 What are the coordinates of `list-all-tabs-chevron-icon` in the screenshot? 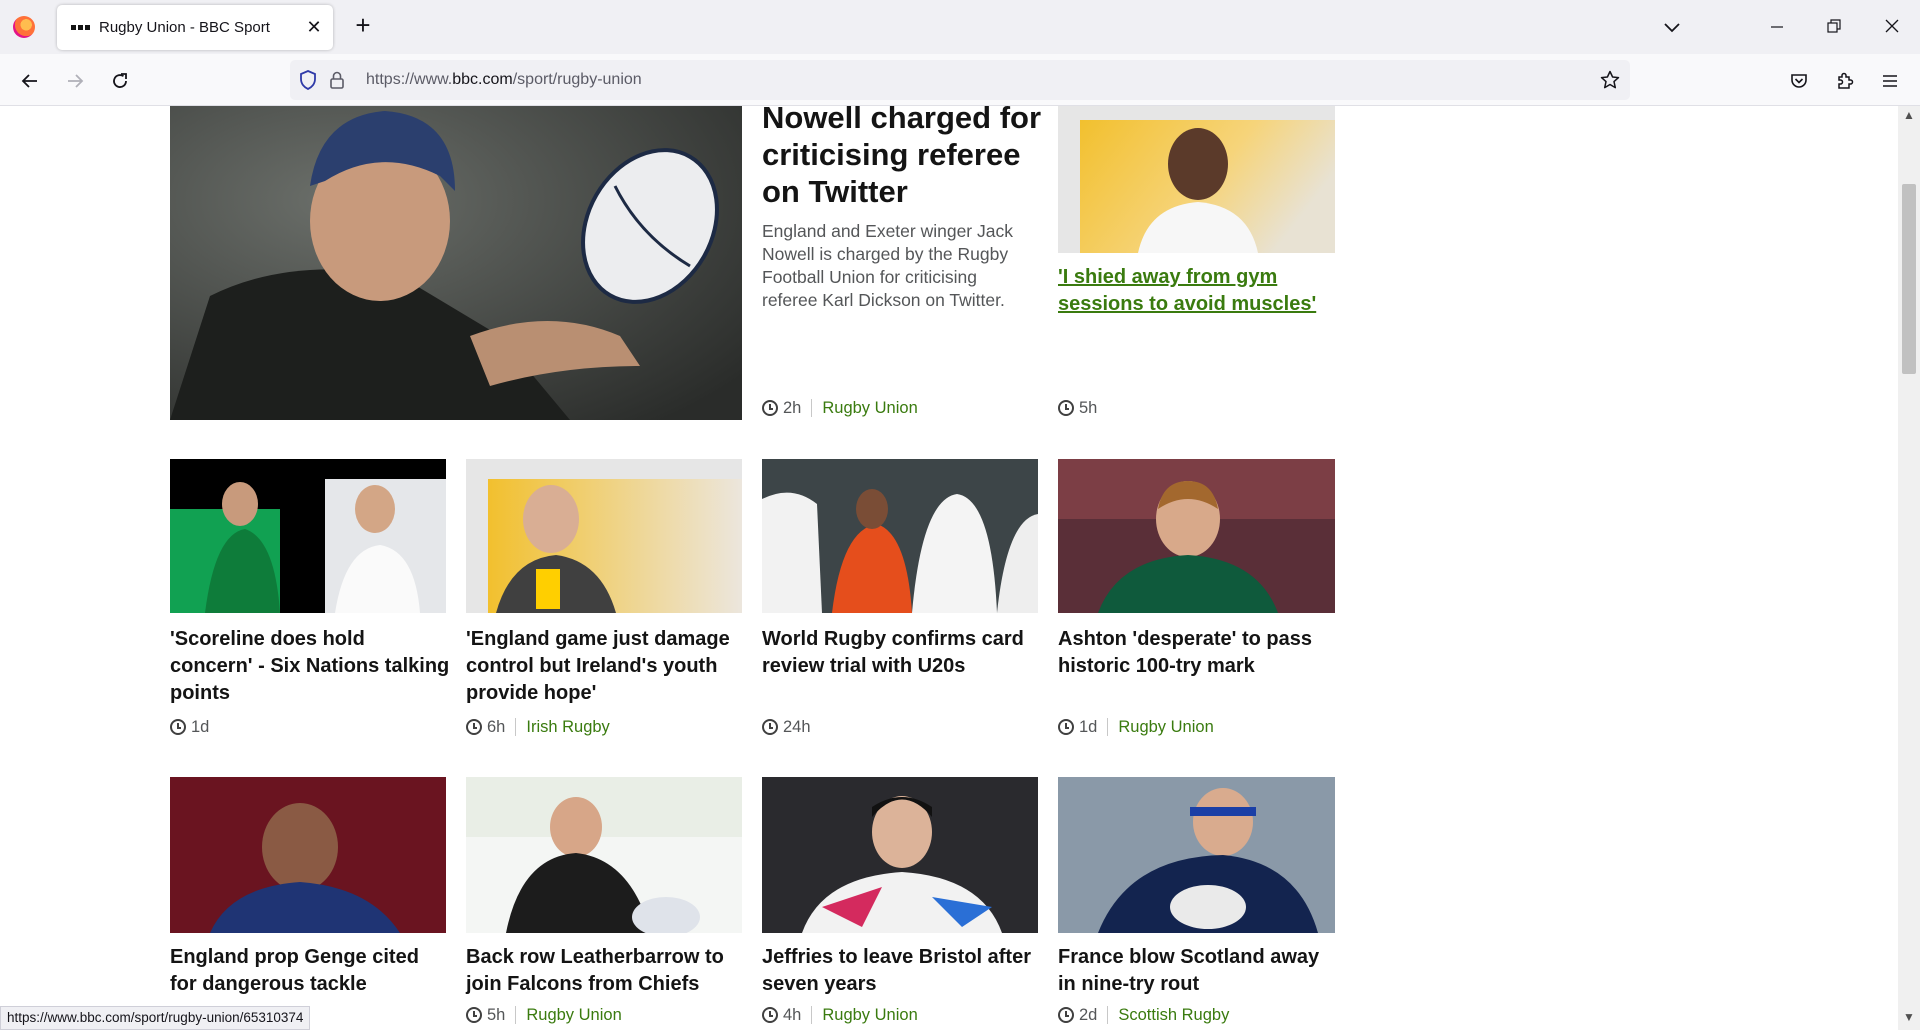 It's located at (1672, 27).